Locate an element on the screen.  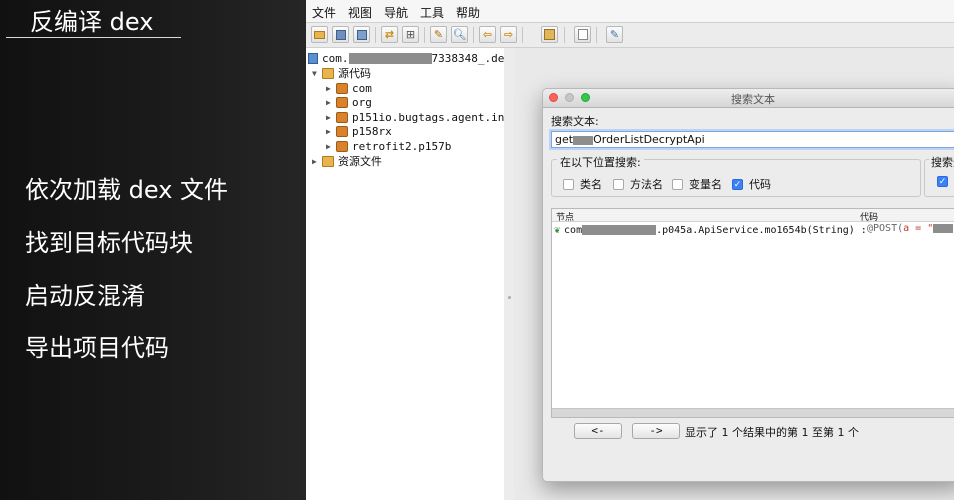
save-all-icon is located at coordinates (340, 34).